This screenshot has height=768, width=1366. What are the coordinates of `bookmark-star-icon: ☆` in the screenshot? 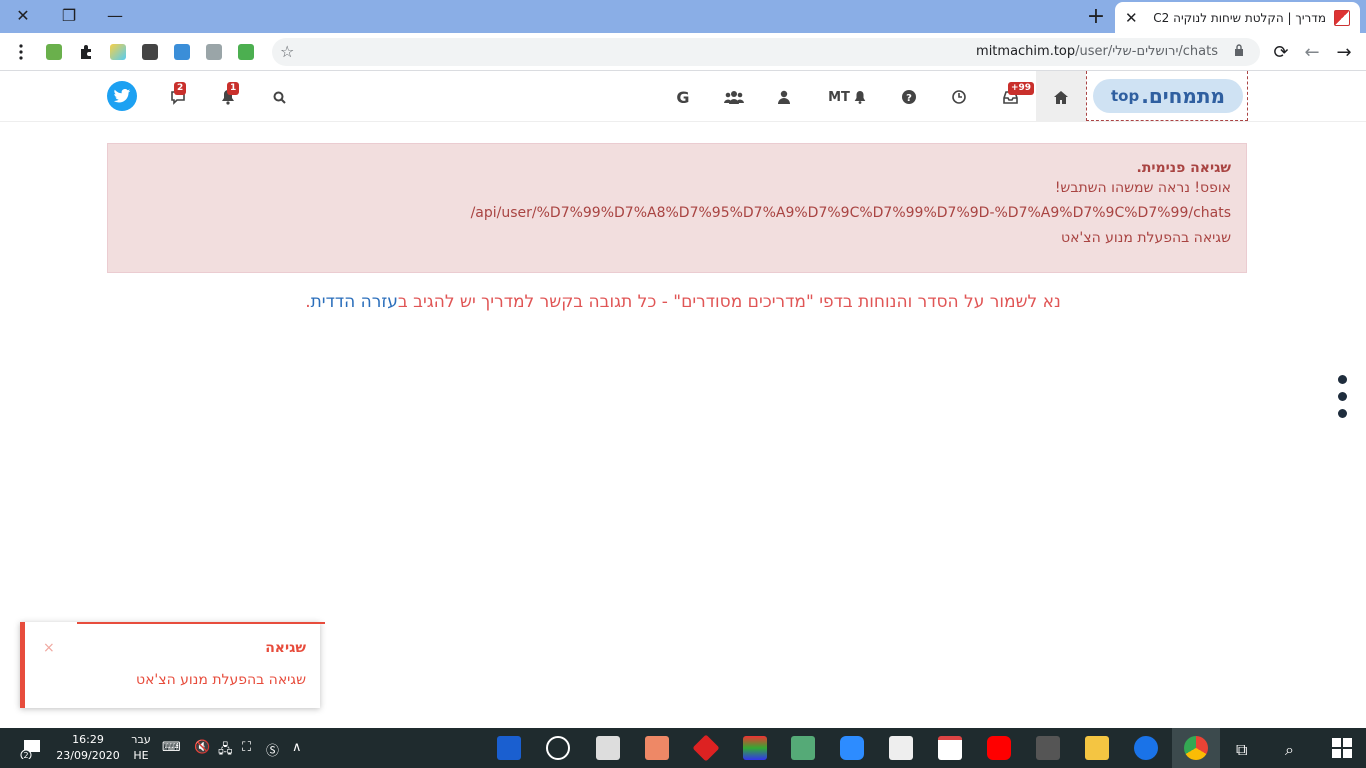 It's located at (287, 51).